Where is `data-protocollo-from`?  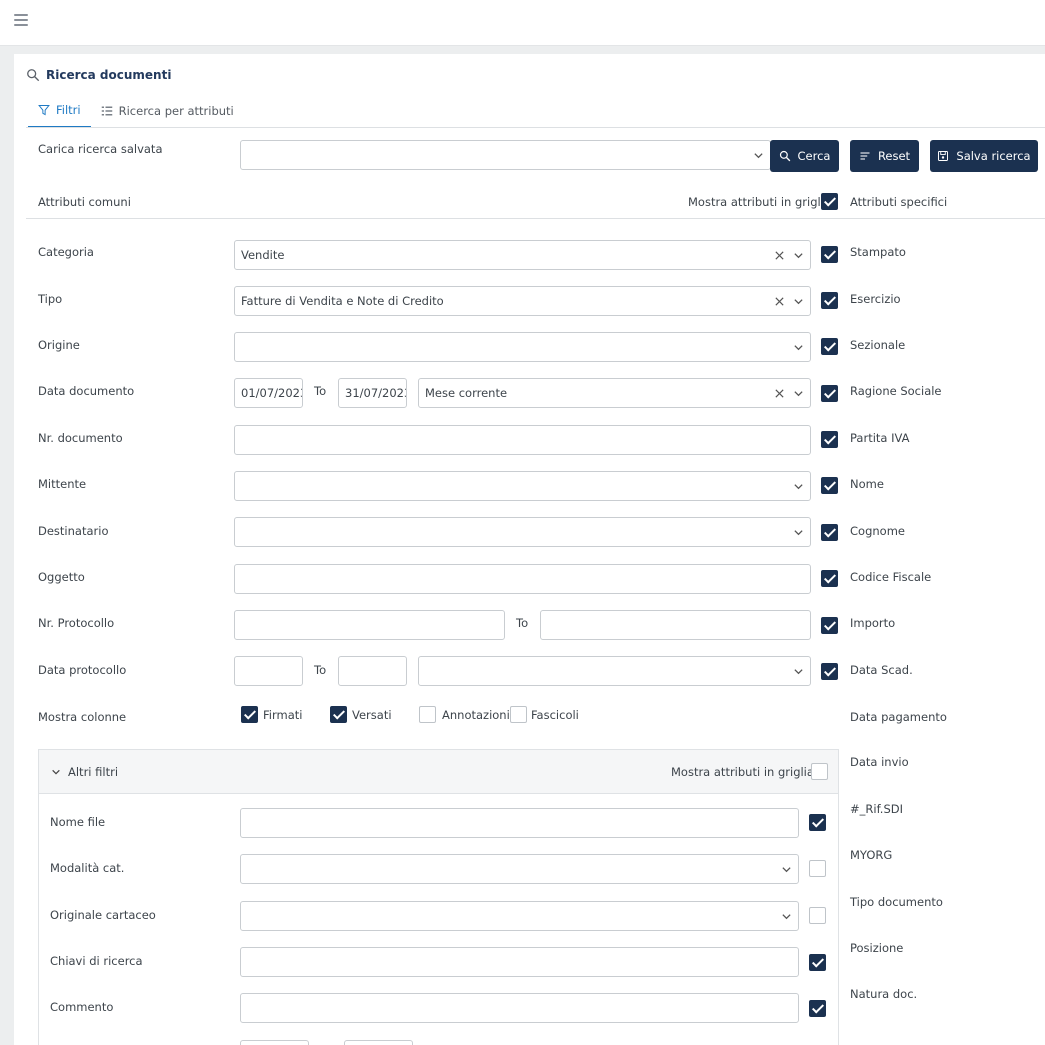
data-protocollo-from is located at coordinates (268, 671).